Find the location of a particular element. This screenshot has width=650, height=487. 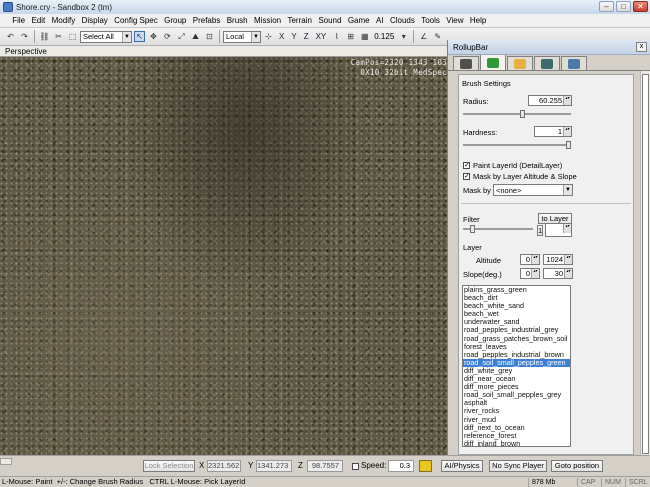

rollup-scrollbar is located at coordinates (645, 263).